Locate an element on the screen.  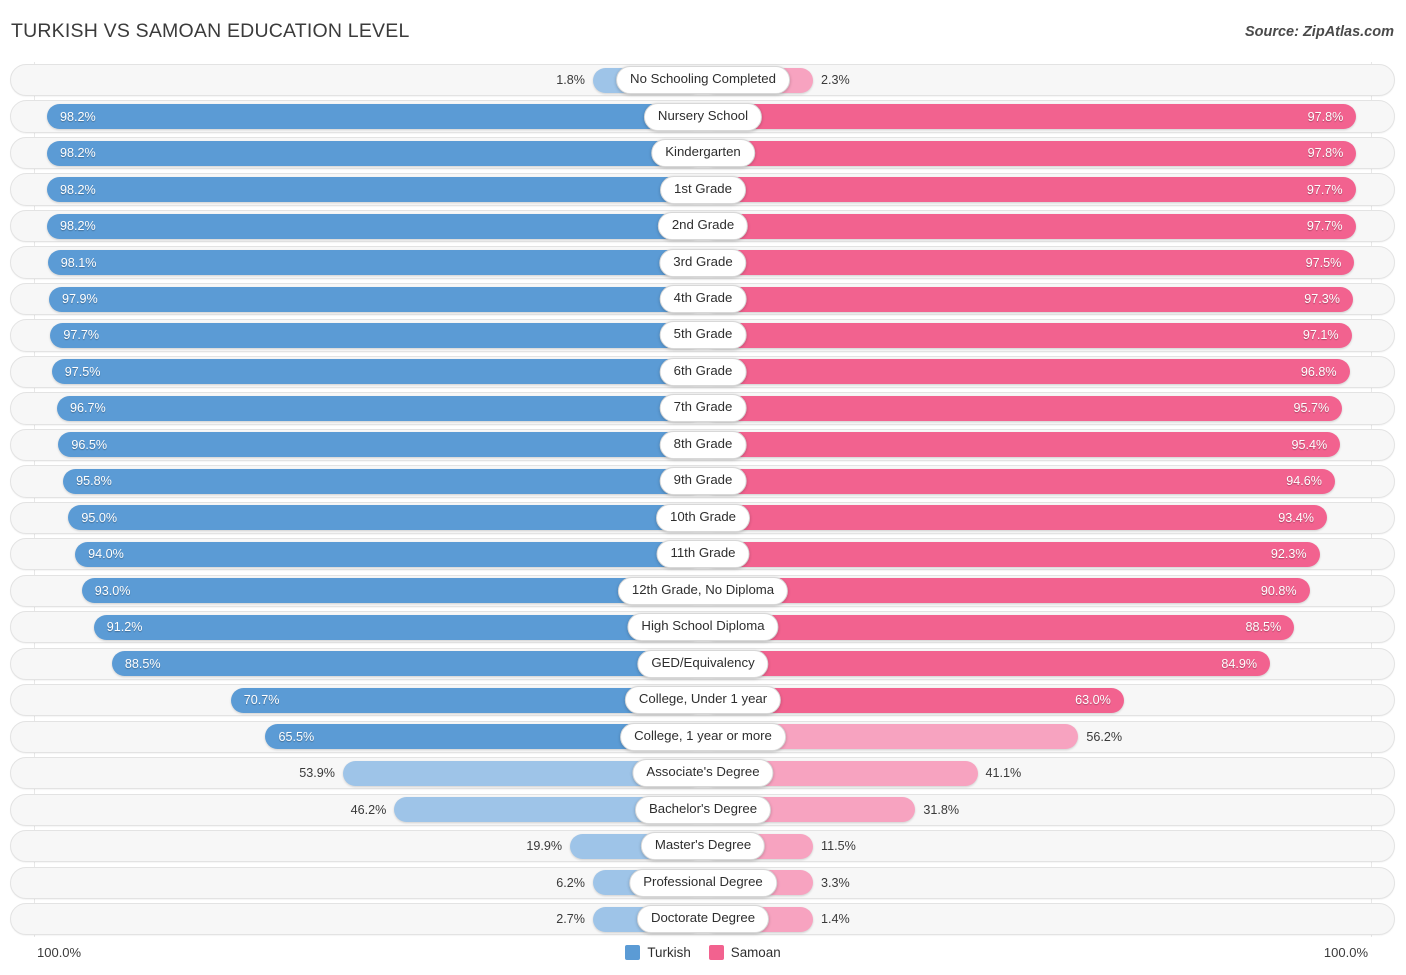
bar-samoan: 97.3% is located at coordinates (1028, 299).